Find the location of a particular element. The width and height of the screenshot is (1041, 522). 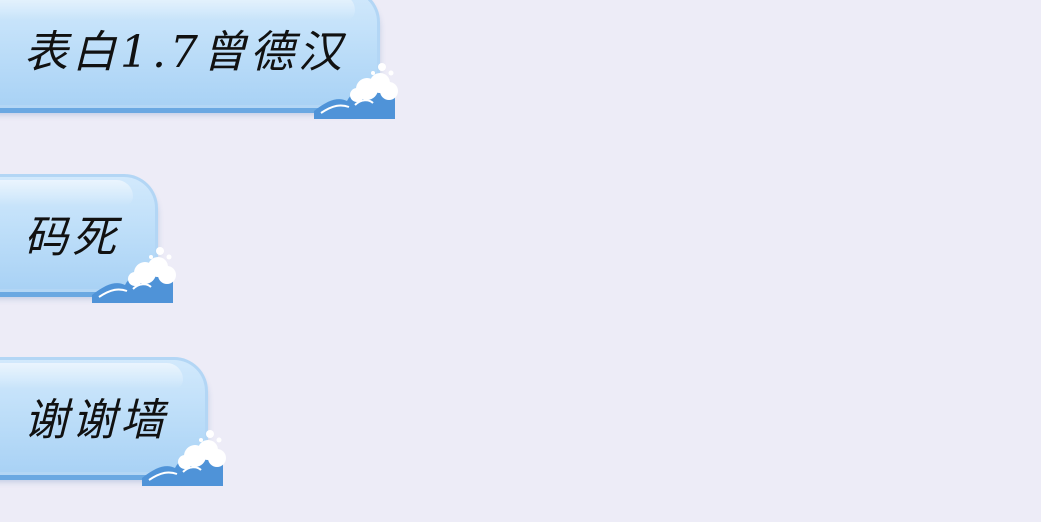

message-text: 谢谢墙 is located at coordinates (96, 420).